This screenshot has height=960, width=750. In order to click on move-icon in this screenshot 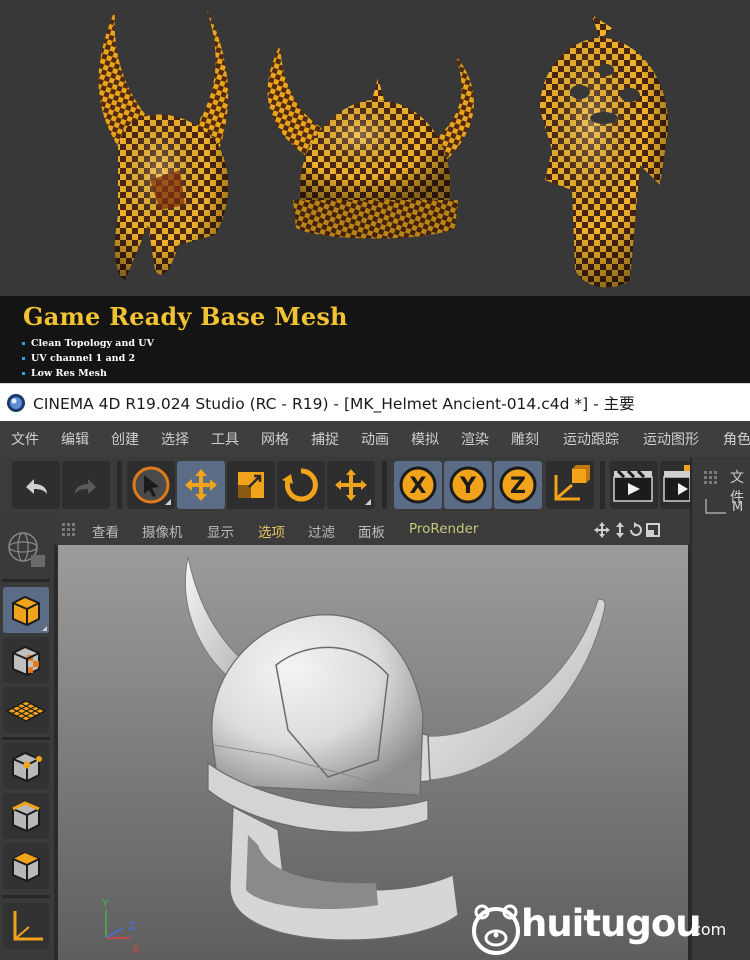, I will do `click(201, 485)`.